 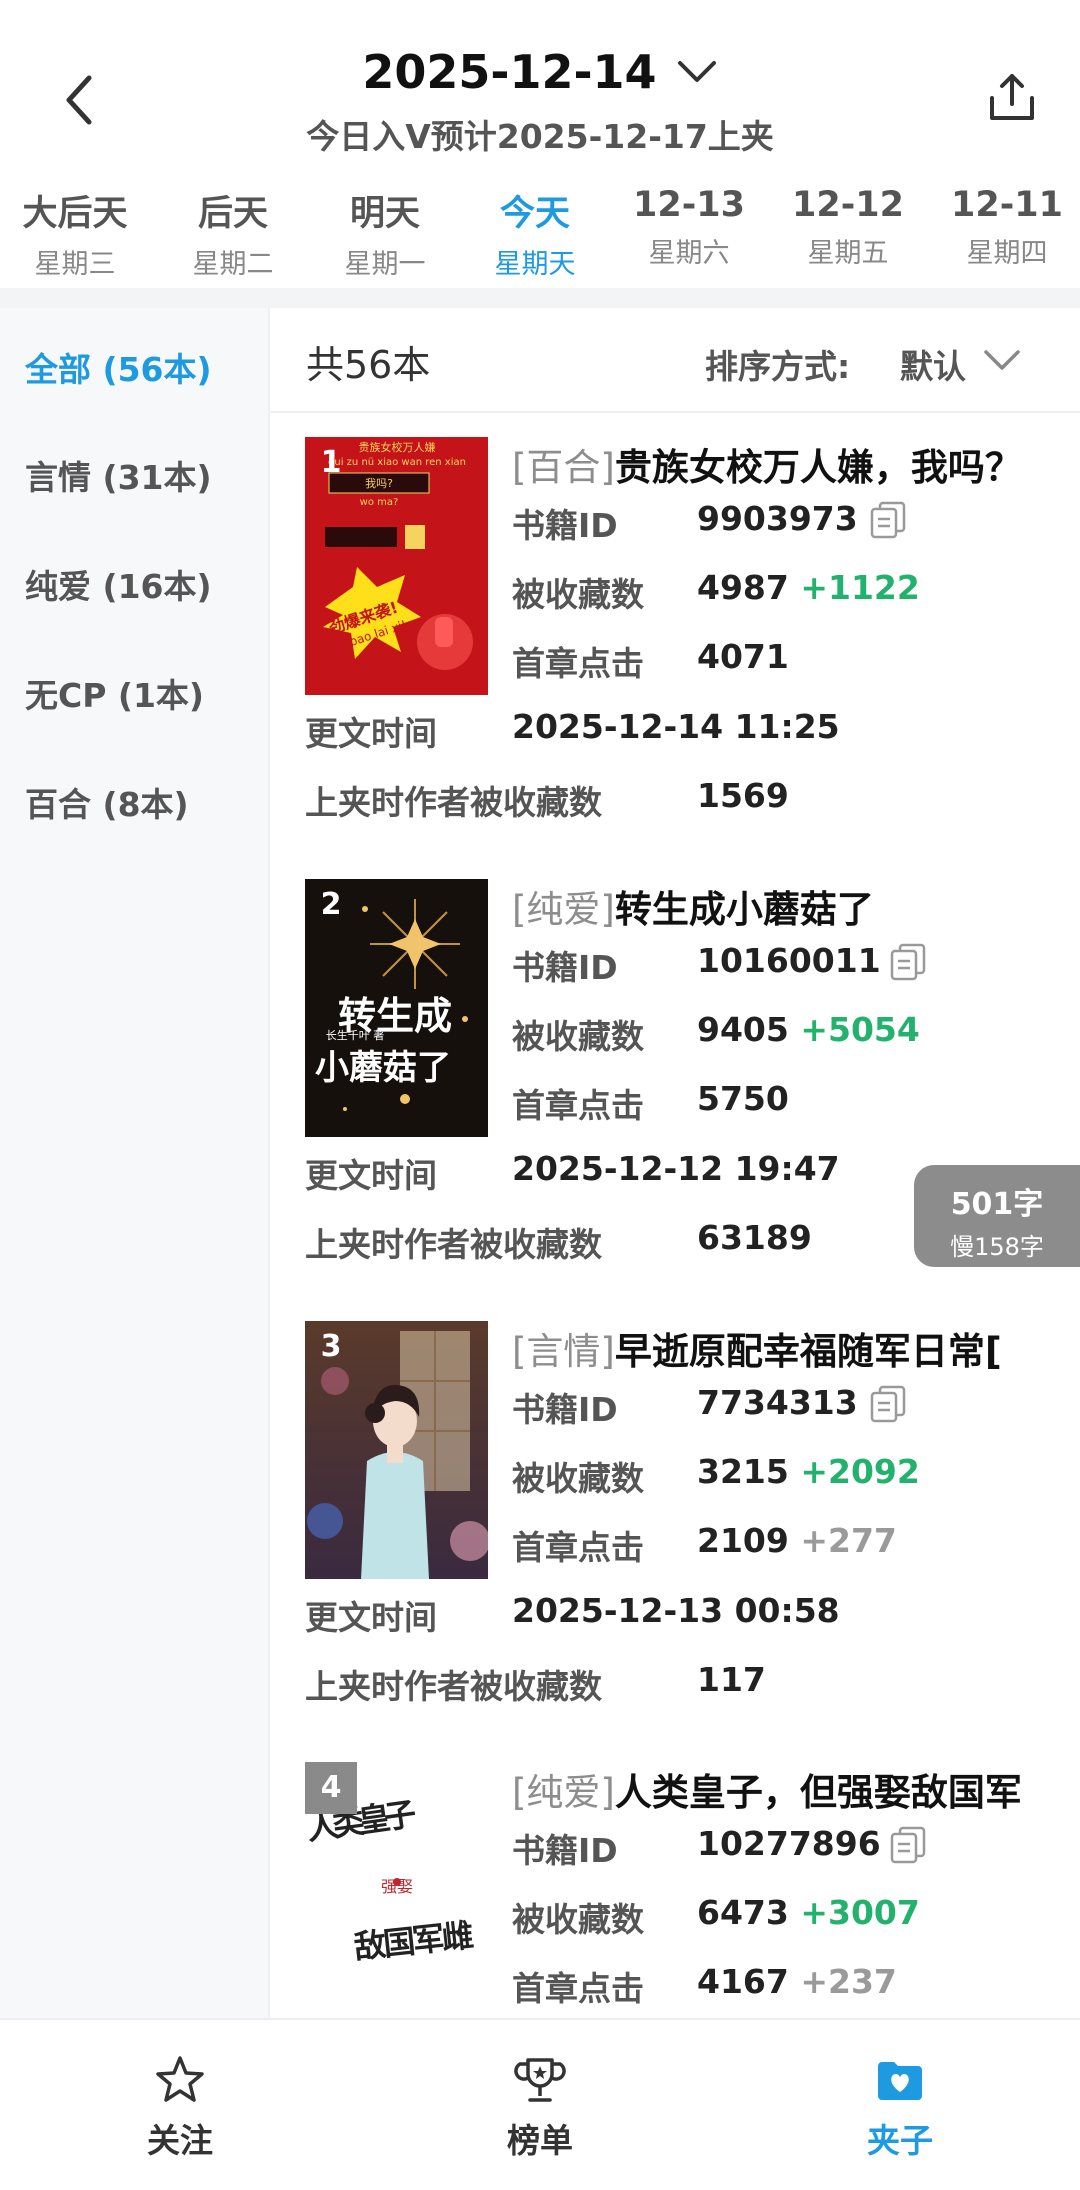 What do you see at coordinates (1006, 227) in the screenshot?
I see `tab-12-11: 12-11 星期四` at bounding box center [1006, 227].